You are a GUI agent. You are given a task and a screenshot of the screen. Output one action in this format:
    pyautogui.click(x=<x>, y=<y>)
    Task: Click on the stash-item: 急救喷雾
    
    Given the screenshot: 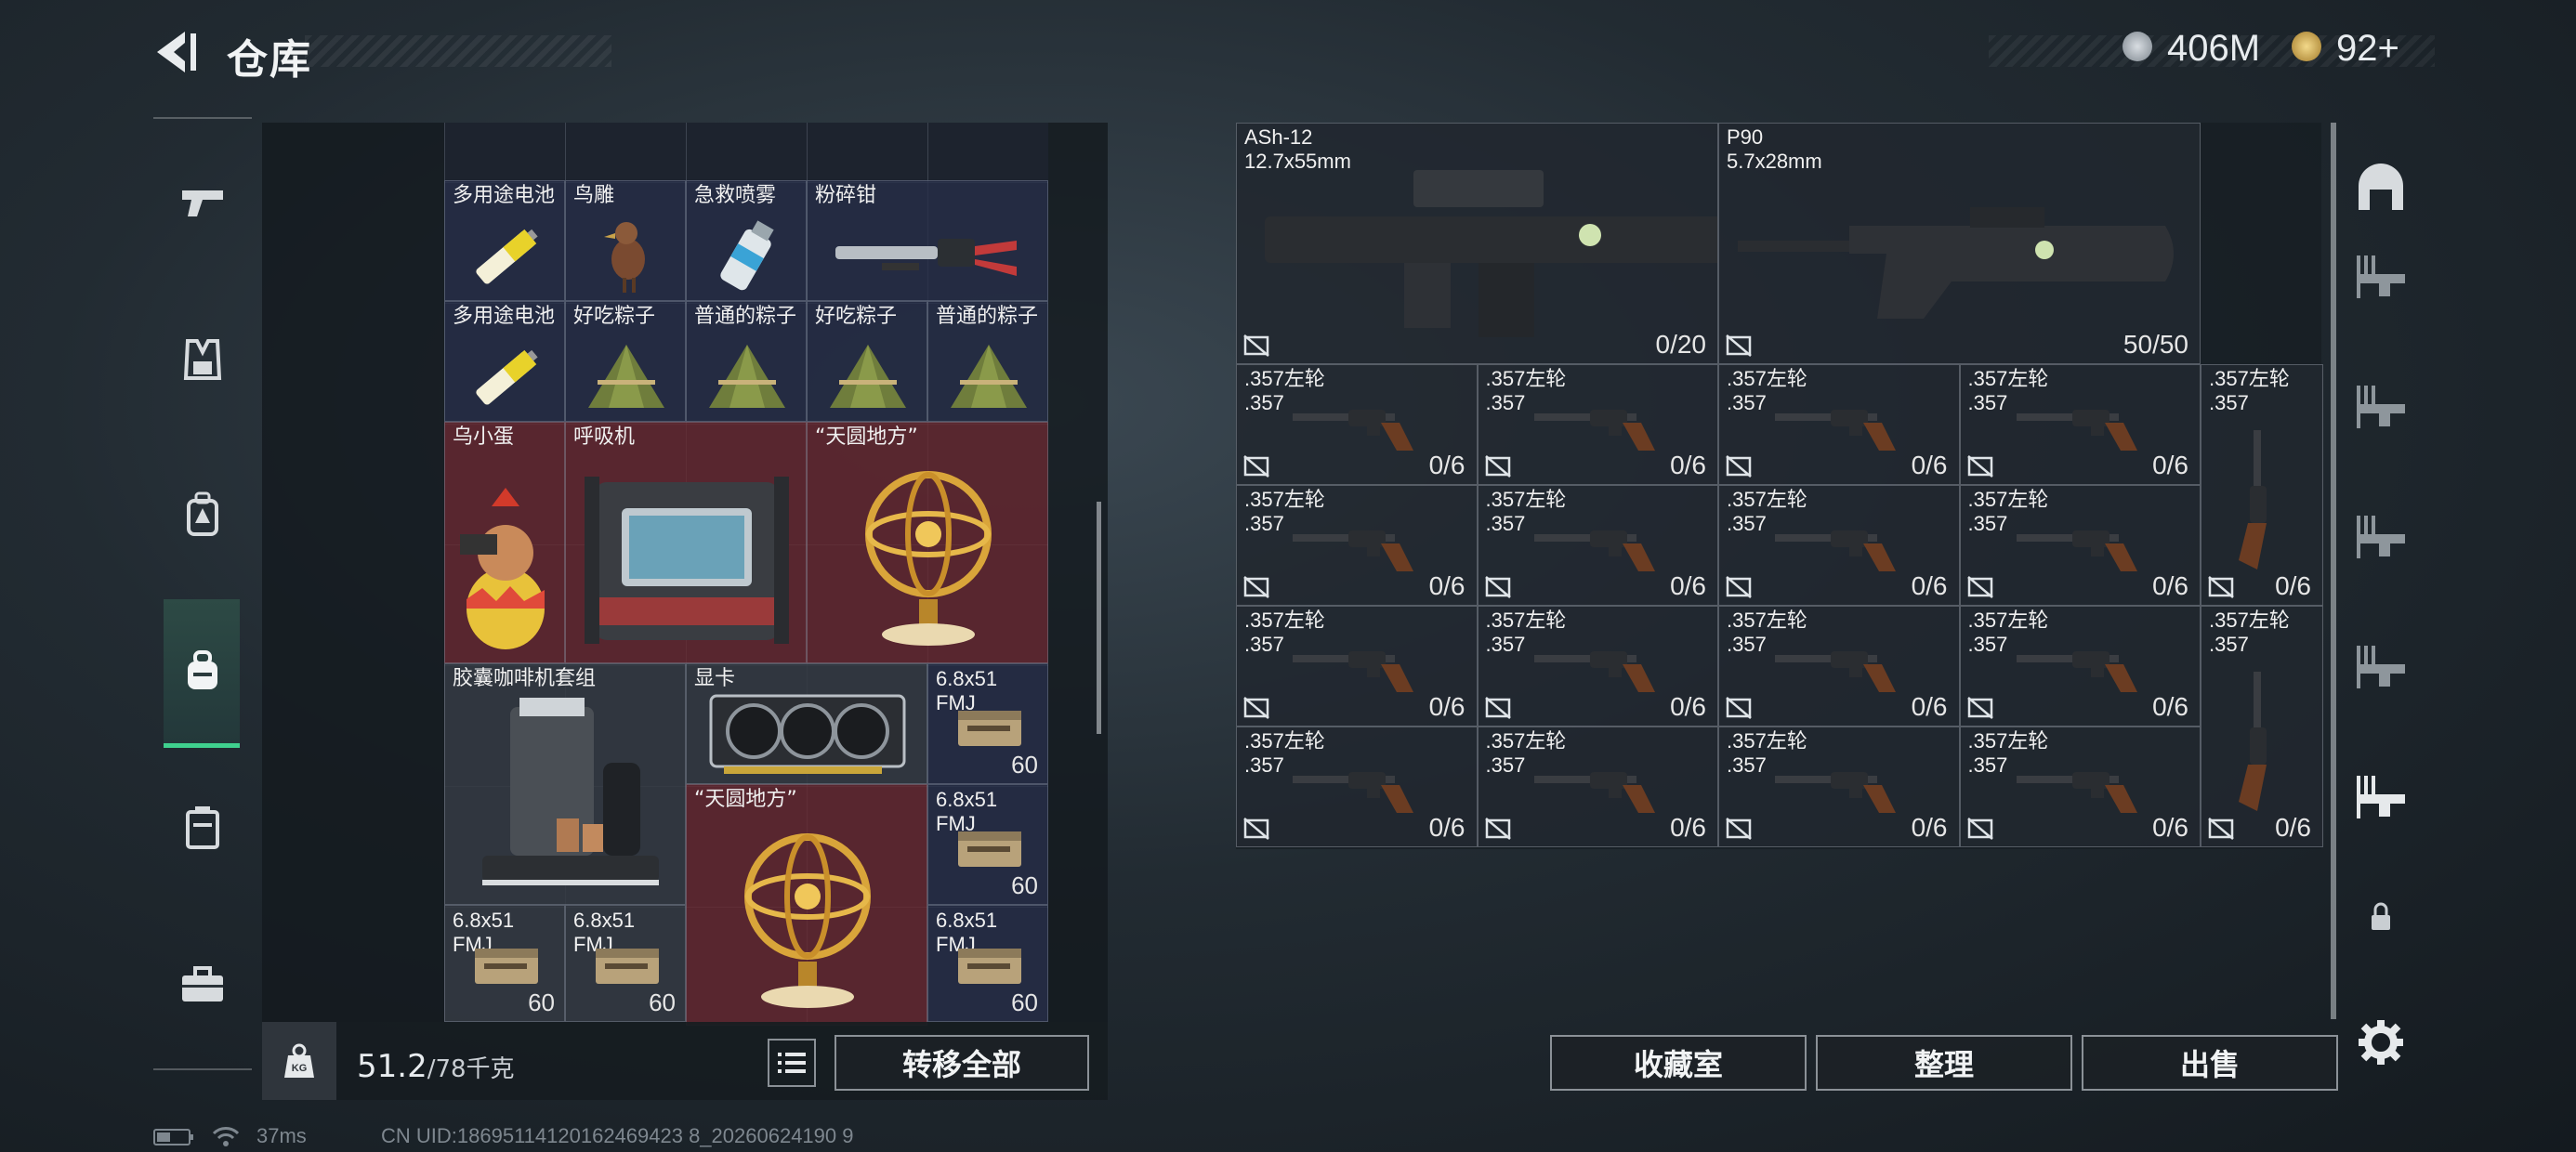 What is the action you would take?
    pyautogui.click(x=746, y=240)
    